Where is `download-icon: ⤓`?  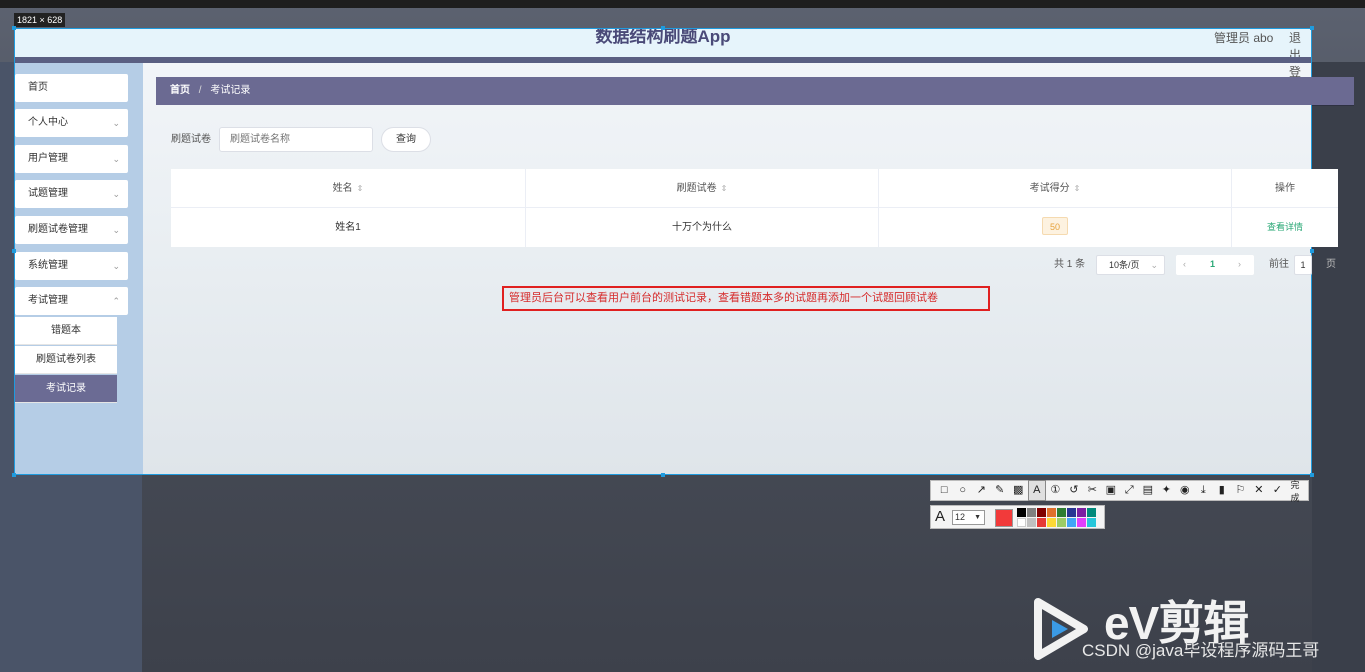
download-icon: ⤓ is located at coordinates (1203, 490).